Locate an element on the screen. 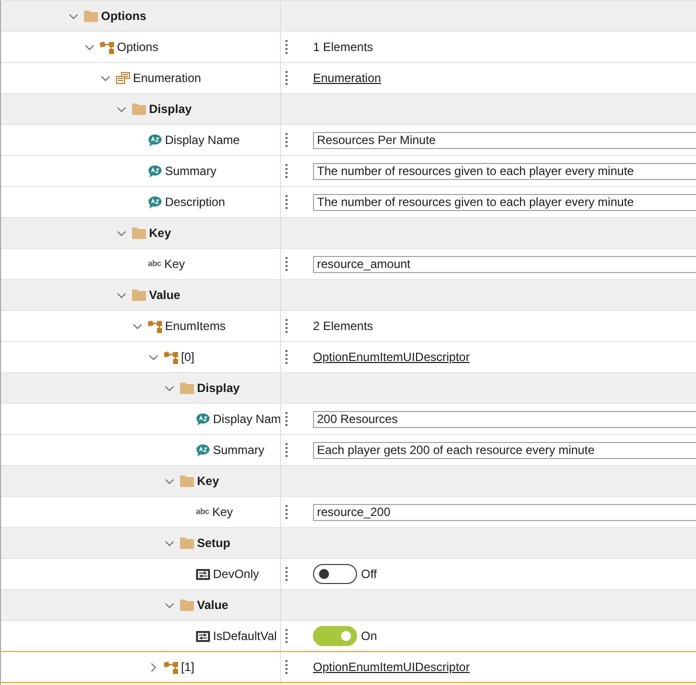 Image resolution: width=696 pixels, height=685 pixels. property-label: EnumItems is located at coordinates (195, 326).